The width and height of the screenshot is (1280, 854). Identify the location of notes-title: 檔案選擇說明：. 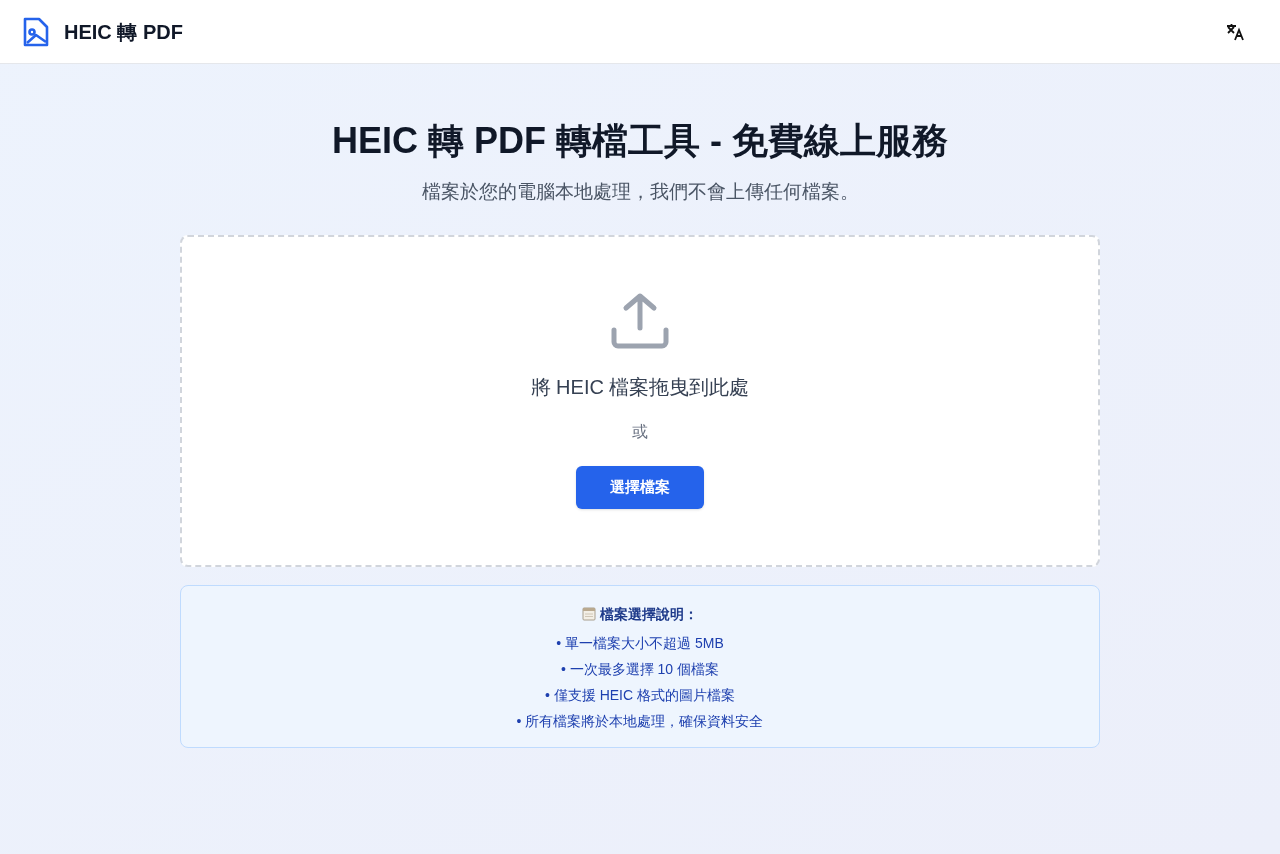
(649, 614).